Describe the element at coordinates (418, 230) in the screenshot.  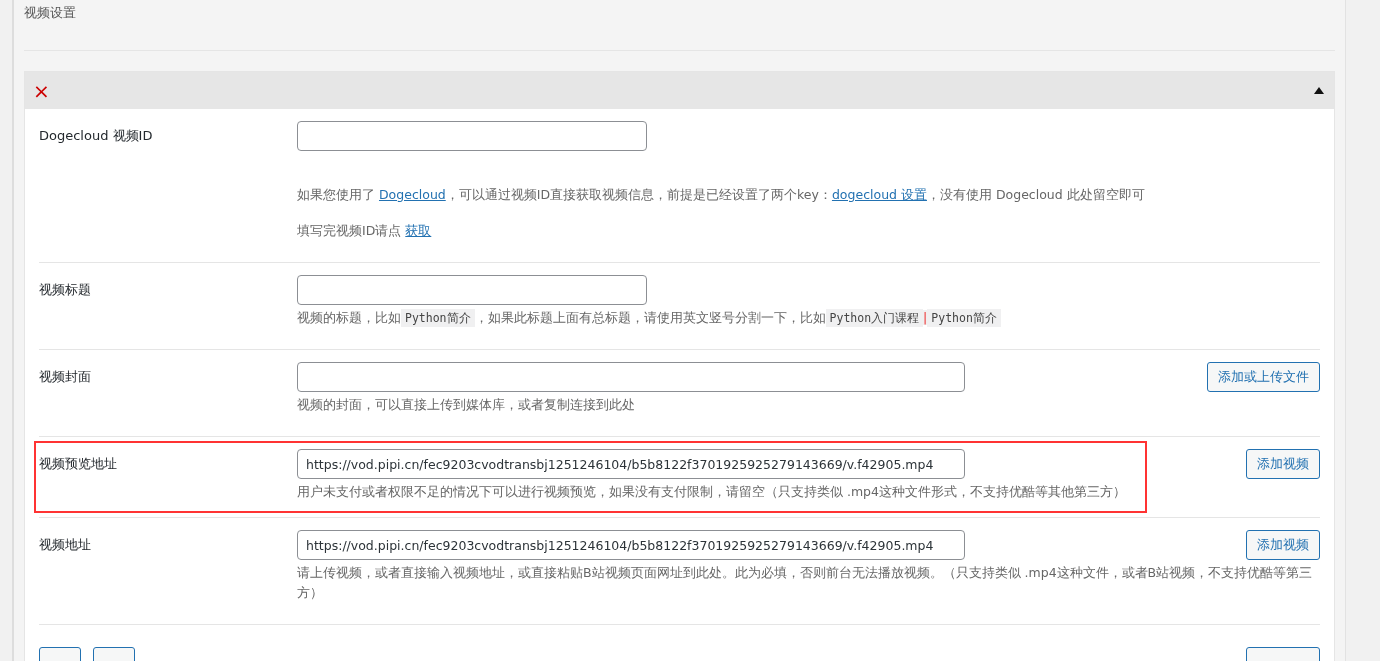
I see `link: 获取` at that location.